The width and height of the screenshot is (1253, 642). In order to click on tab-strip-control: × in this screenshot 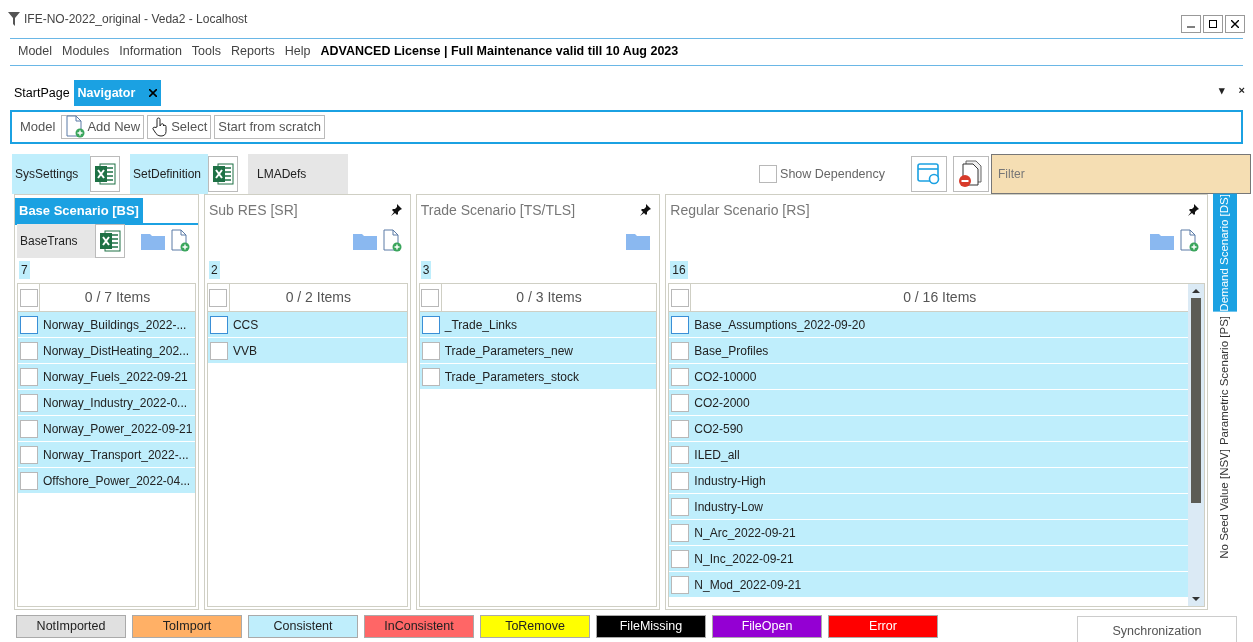, I will do `click(1241, 89)`.